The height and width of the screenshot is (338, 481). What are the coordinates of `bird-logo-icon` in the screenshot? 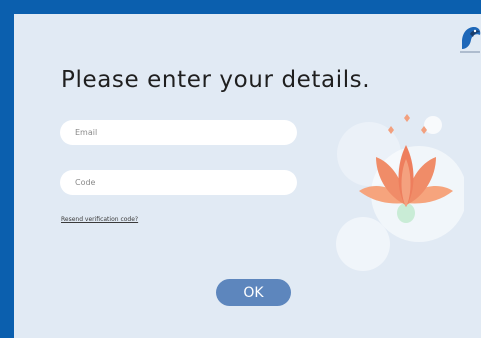 It's located at (470, 40).